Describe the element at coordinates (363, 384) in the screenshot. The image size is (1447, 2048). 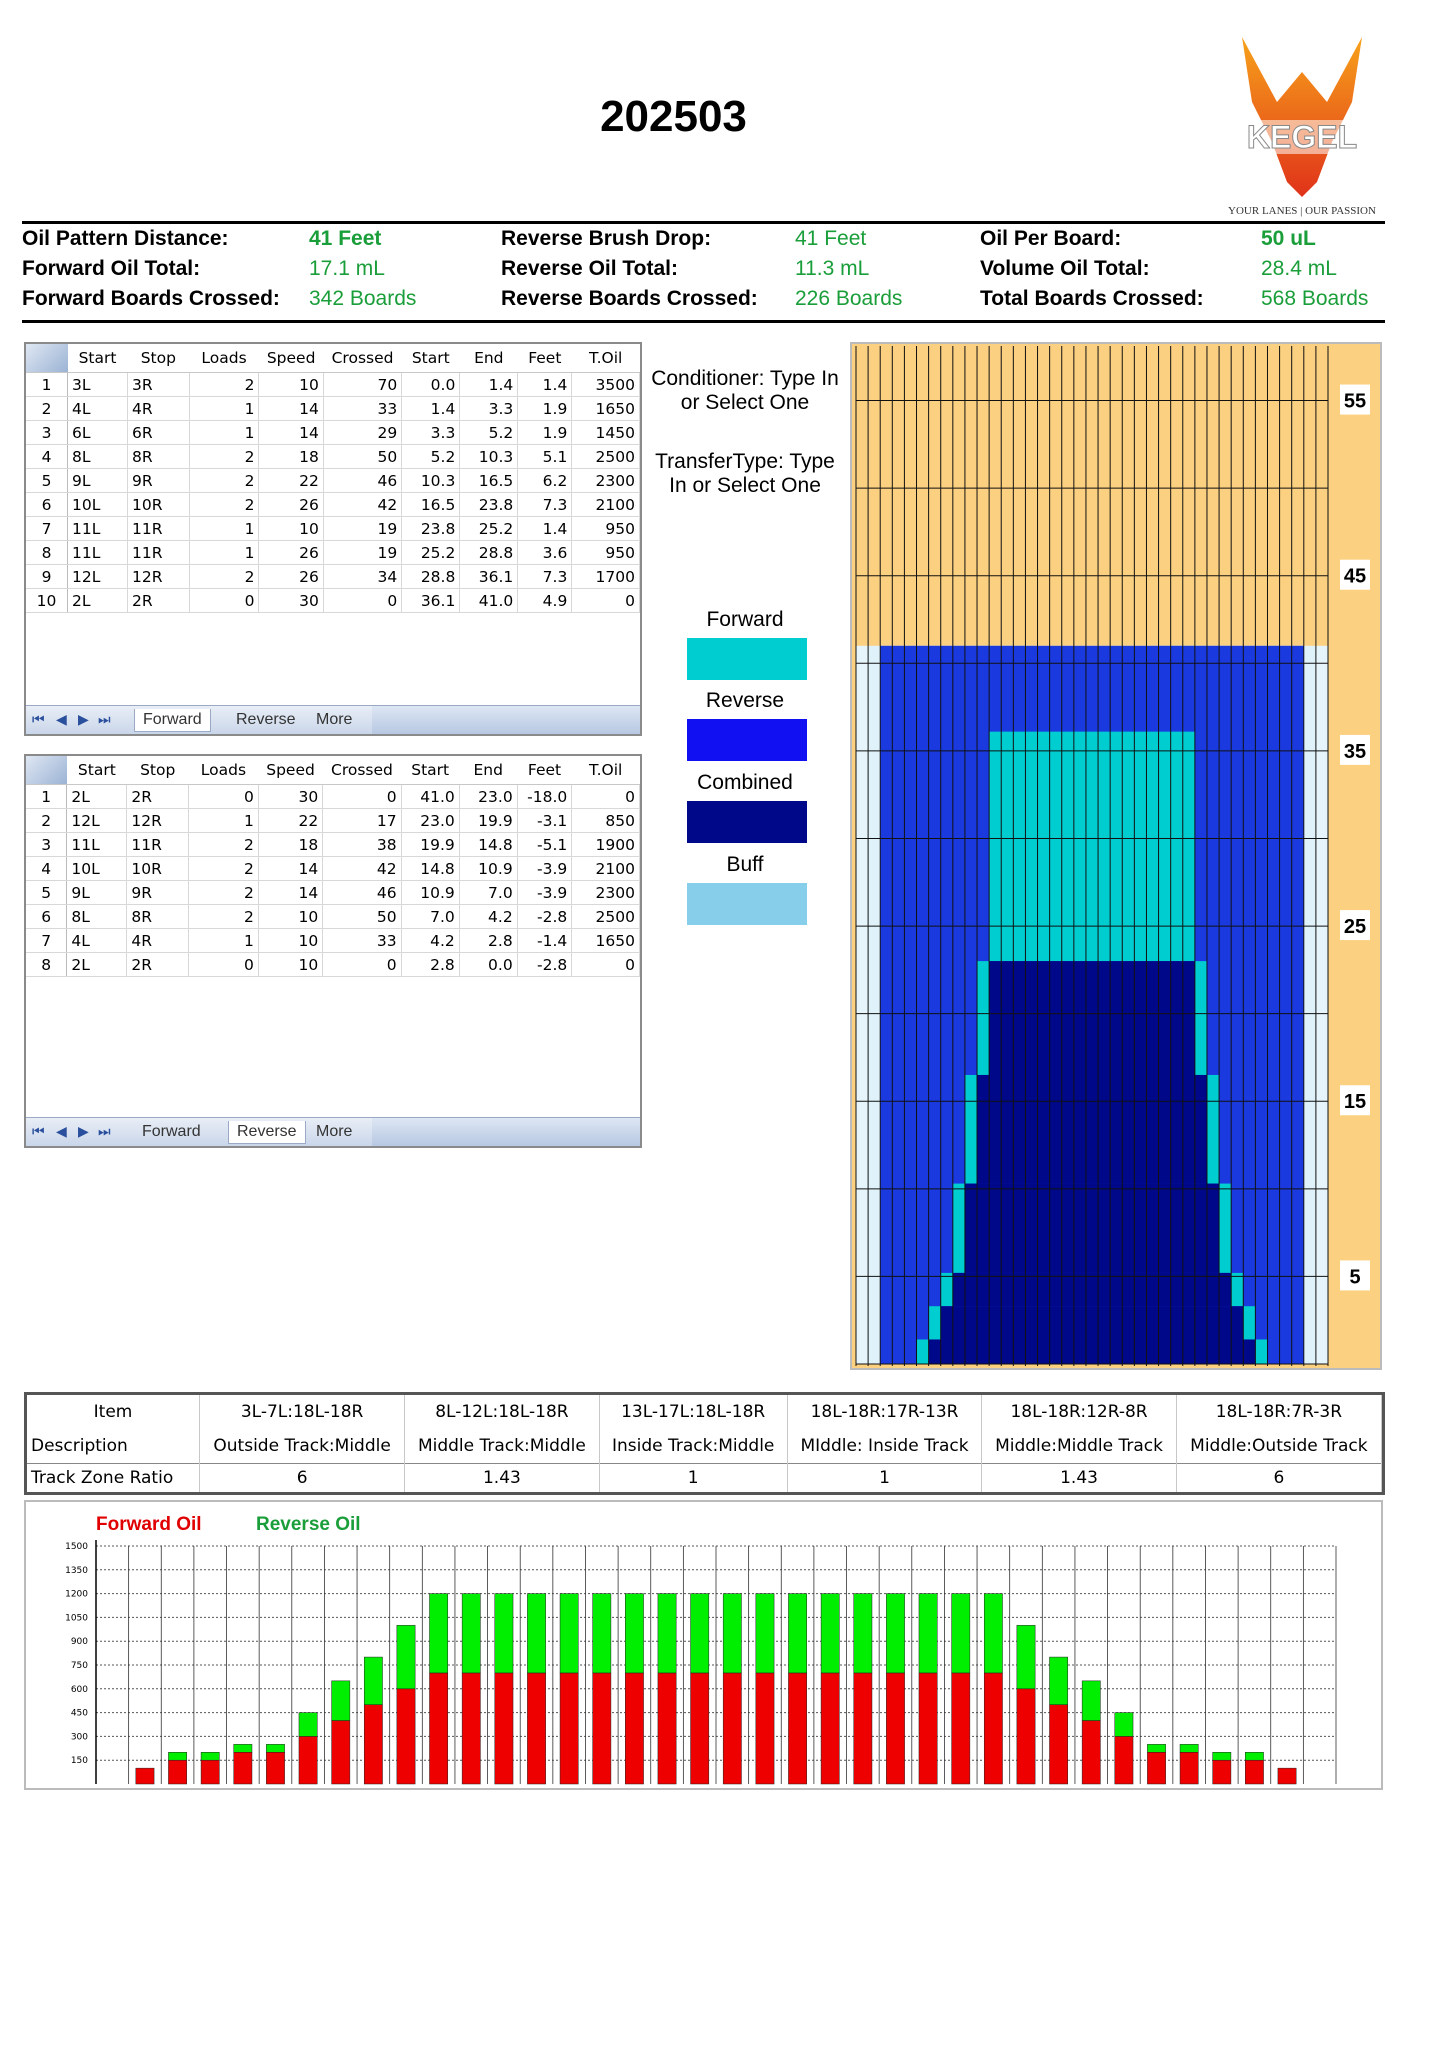
I see `table-cell: 70` at that location.